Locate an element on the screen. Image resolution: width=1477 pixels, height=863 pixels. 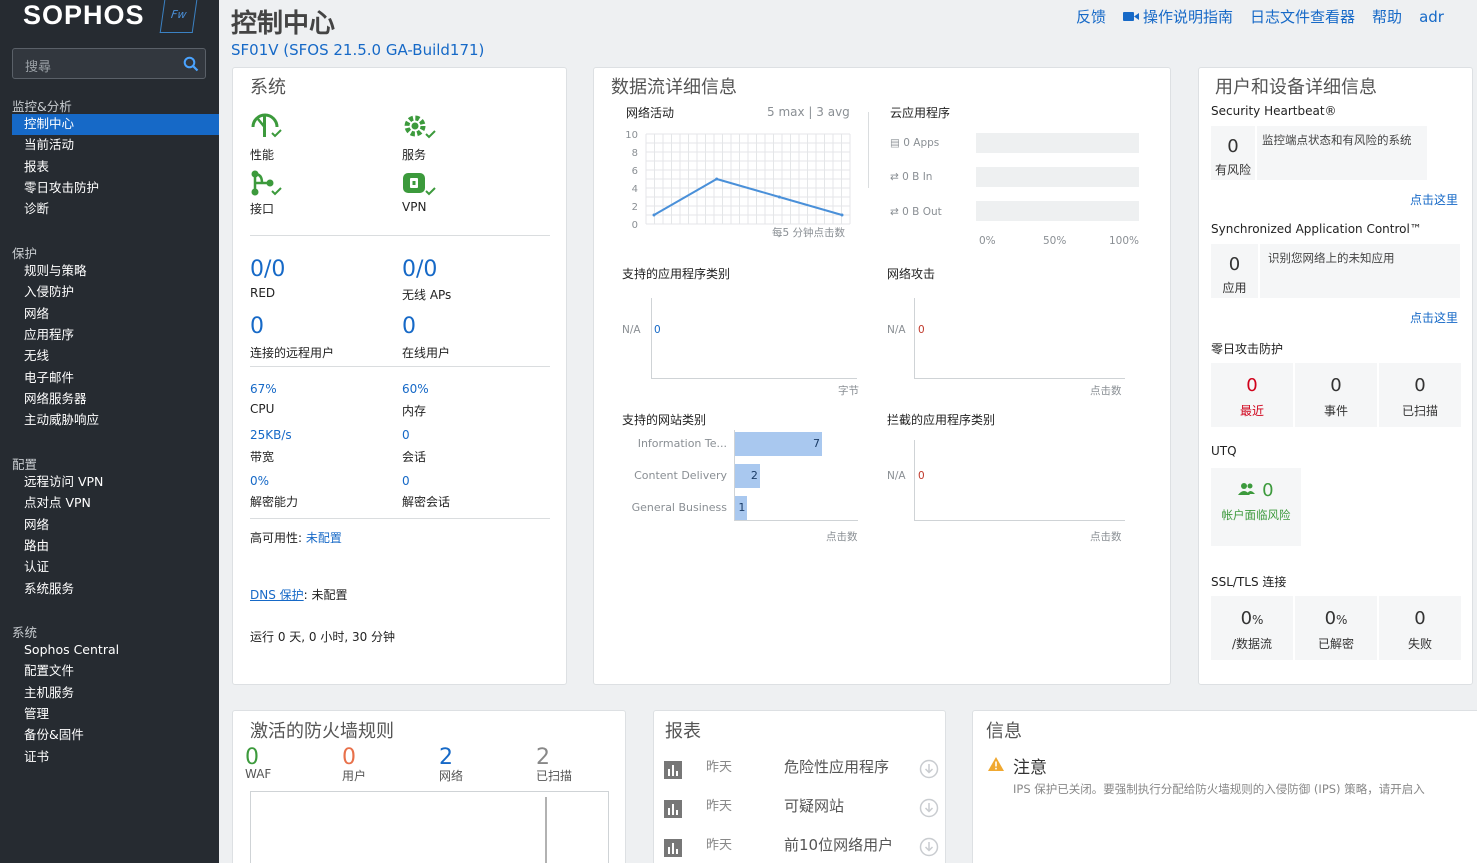
network-attacks-title: 网络攻击 is located at coordinates (911, 273).